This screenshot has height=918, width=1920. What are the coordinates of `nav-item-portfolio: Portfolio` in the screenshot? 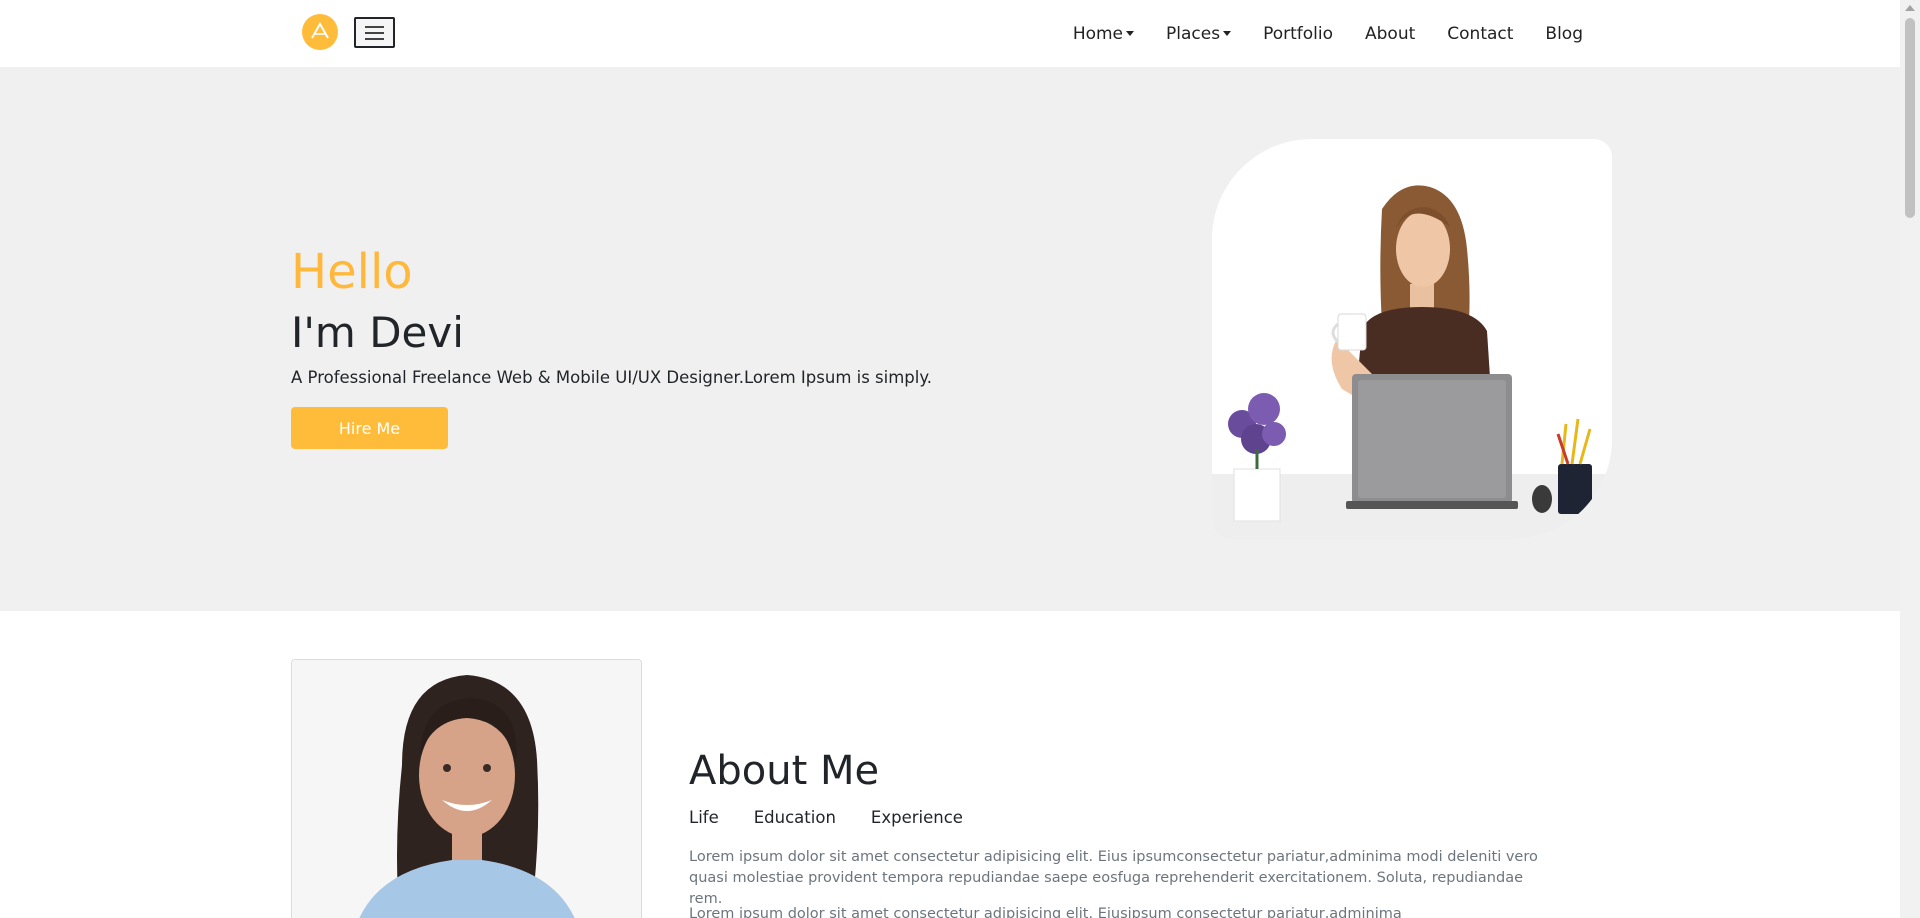 It's located at (1298, 34).